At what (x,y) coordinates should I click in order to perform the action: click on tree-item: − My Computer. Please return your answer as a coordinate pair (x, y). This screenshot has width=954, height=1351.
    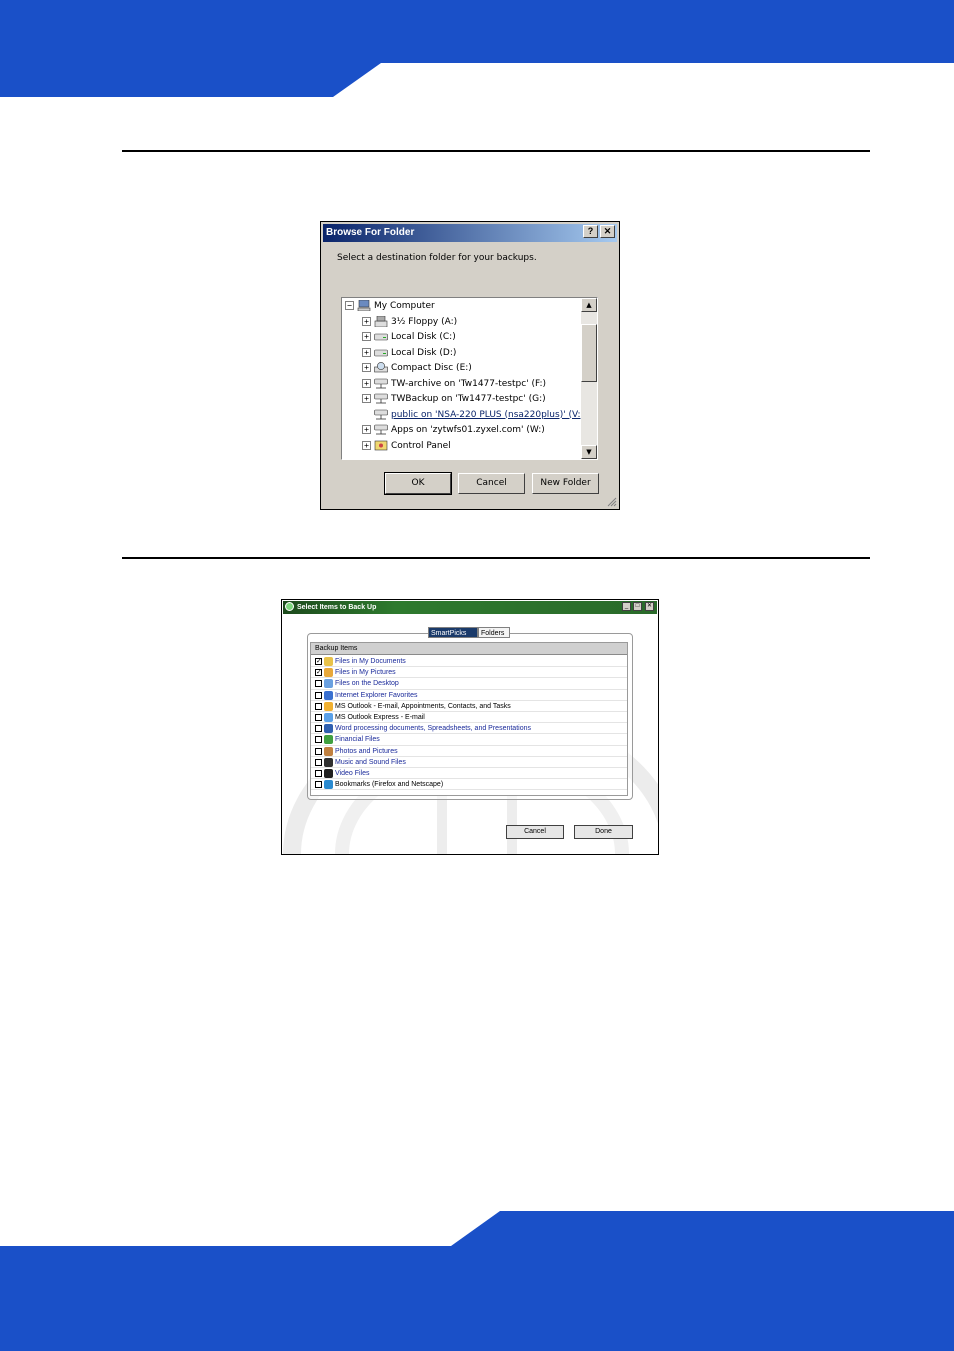
    Looking at the image, I should click on (390, 306).